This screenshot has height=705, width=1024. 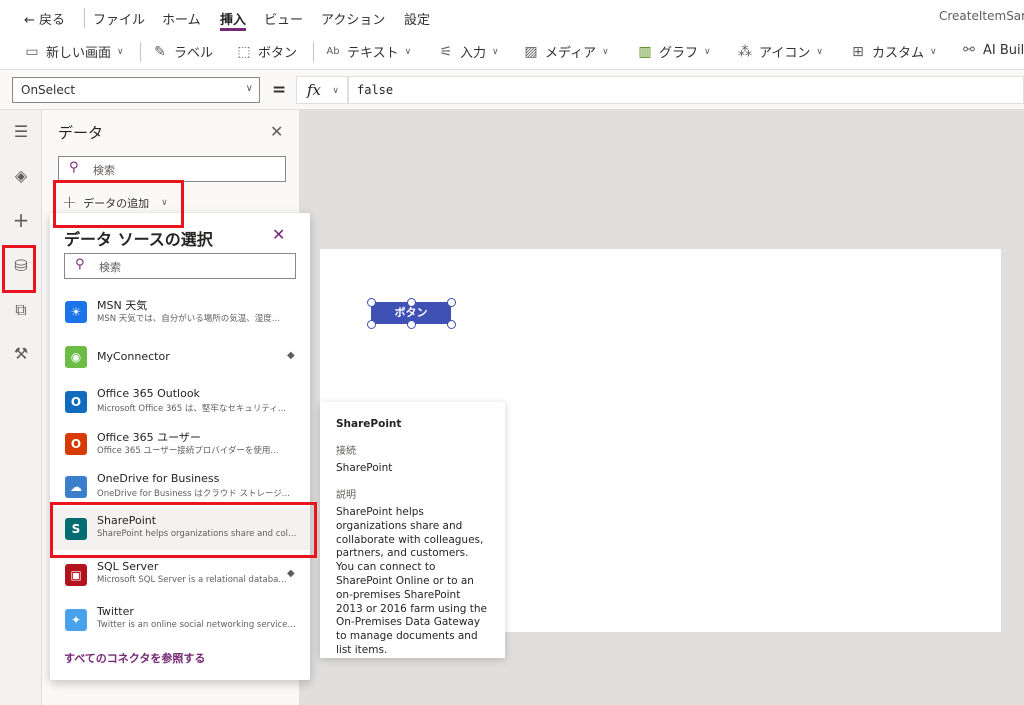 I want to click on button-insert-button: ⬚ ボタン, so click(x=266, y=52).